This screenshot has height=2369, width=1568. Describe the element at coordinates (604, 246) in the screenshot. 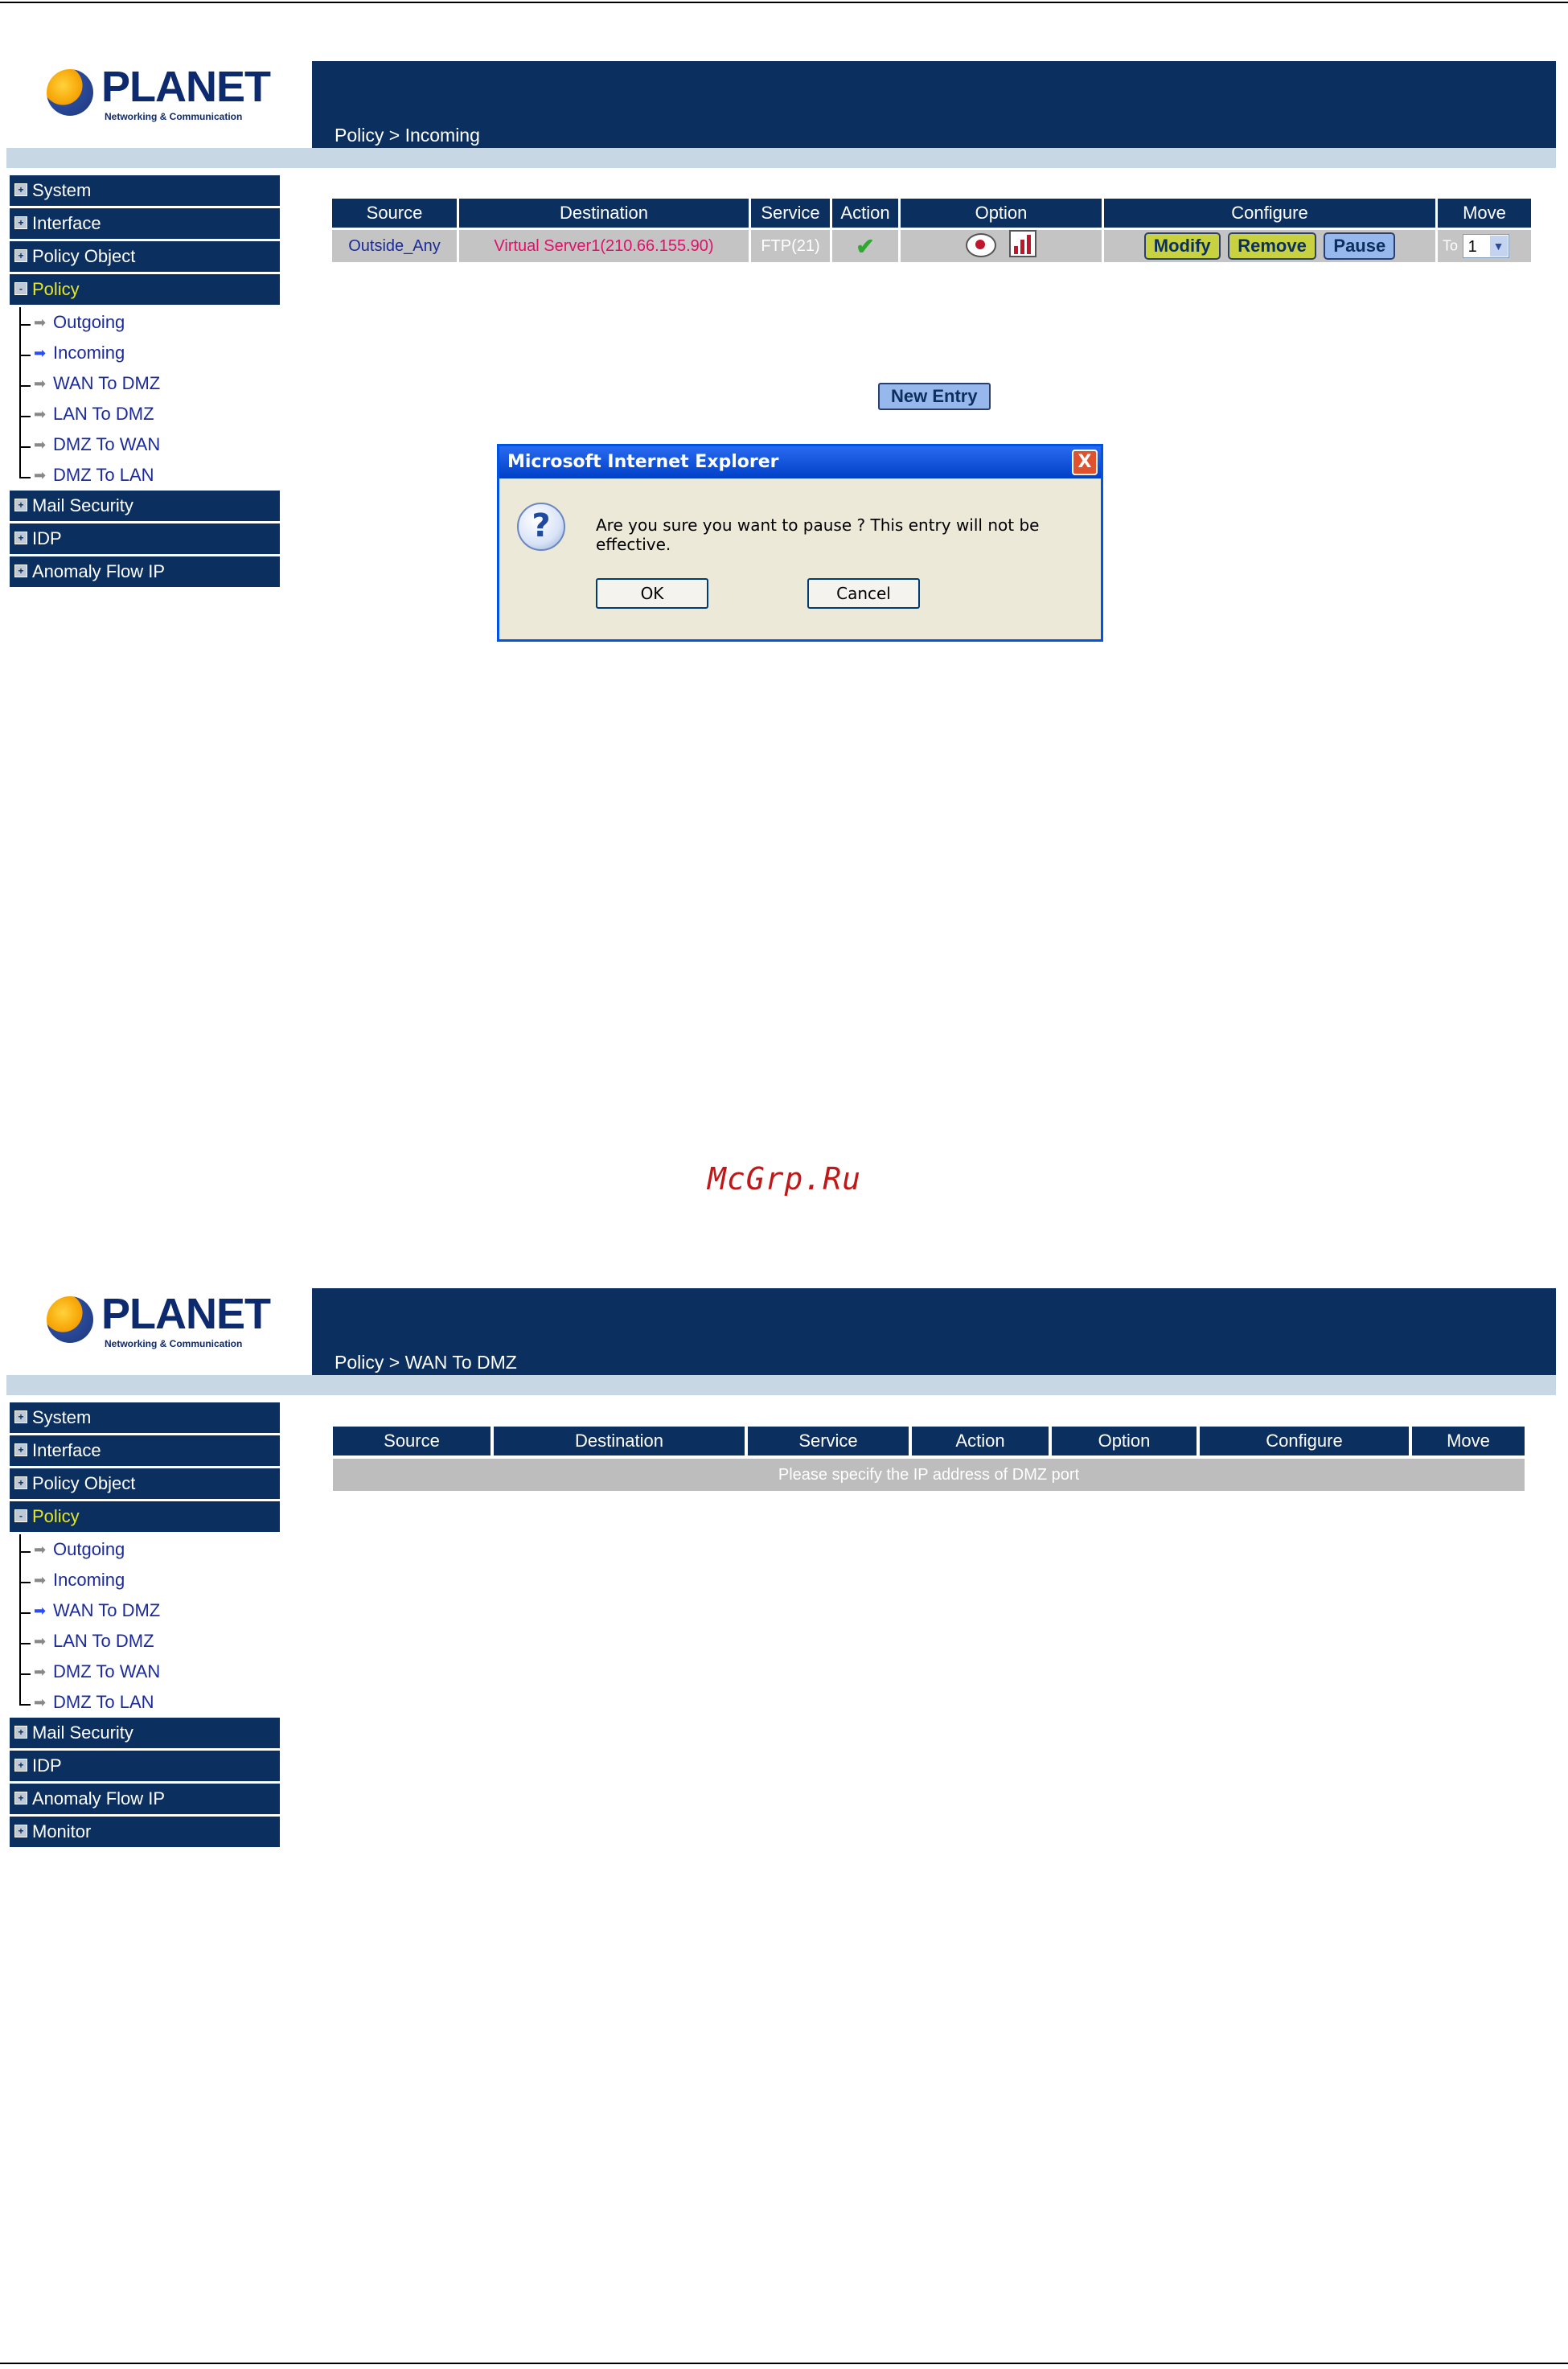

I see `cell-destination: Virtual Server1(210.66.155.90)` at that location.